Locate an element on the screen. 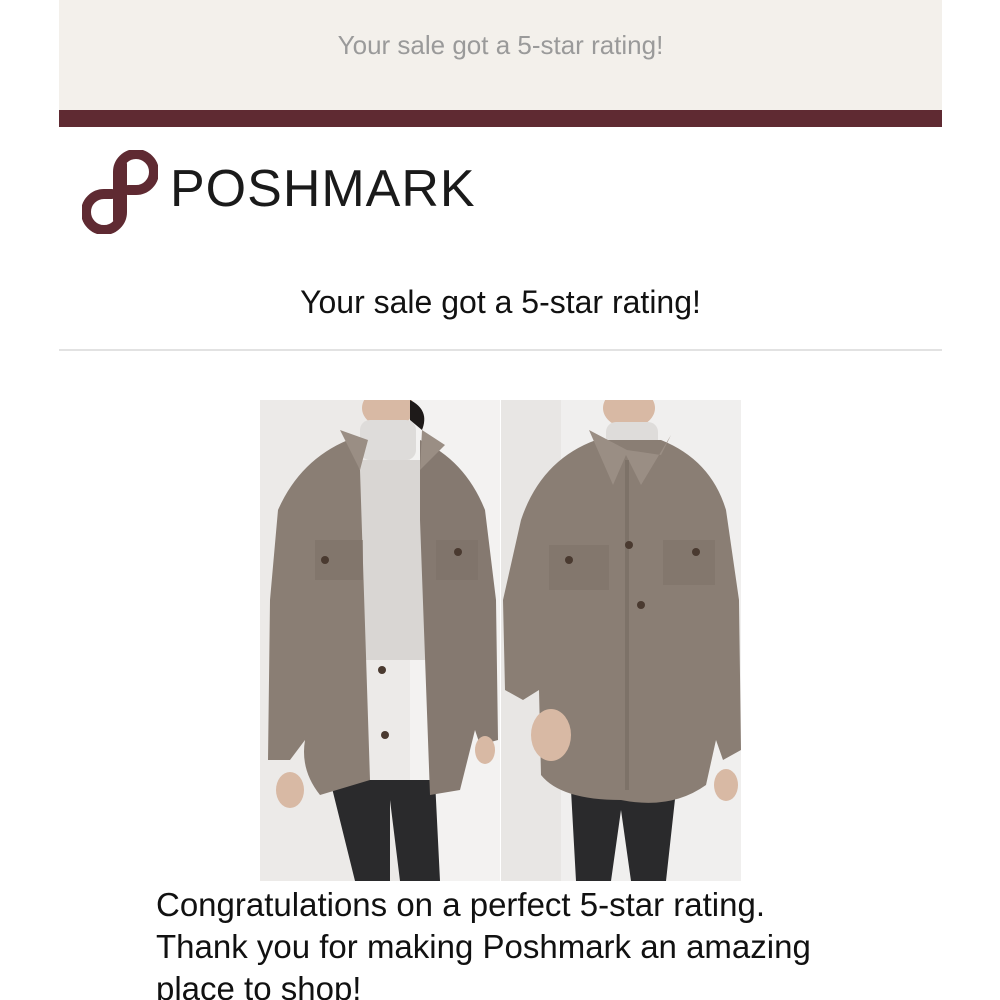 Image resolution: width=1000 pixels, height=1000 pixels. preheader-text: Your sale got a 5-star rating! is located at coordinates (500, 44).